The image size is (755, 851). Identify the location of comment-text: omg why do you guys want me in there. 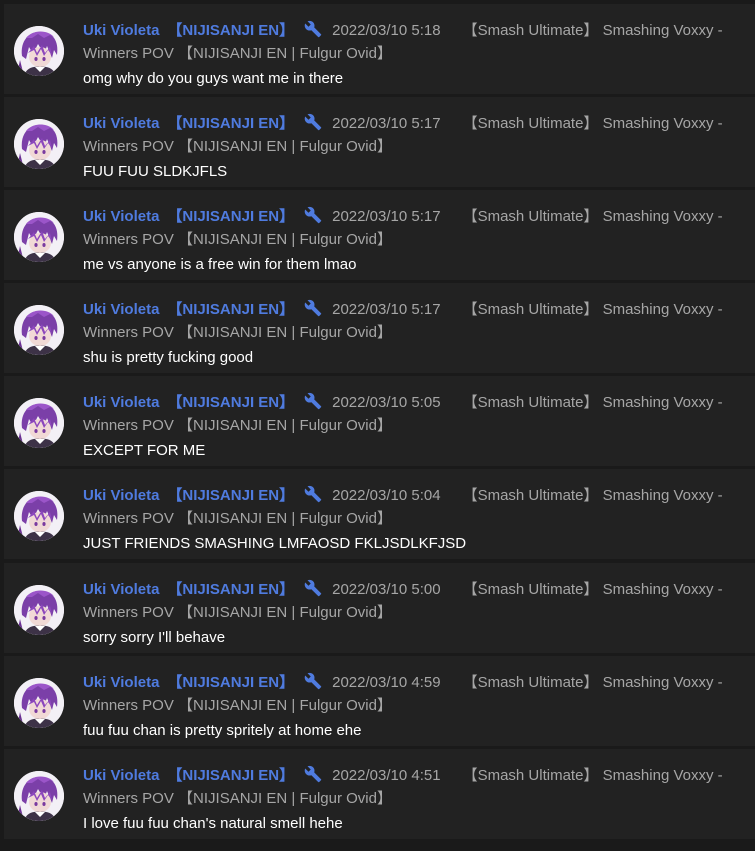
(213, 78).